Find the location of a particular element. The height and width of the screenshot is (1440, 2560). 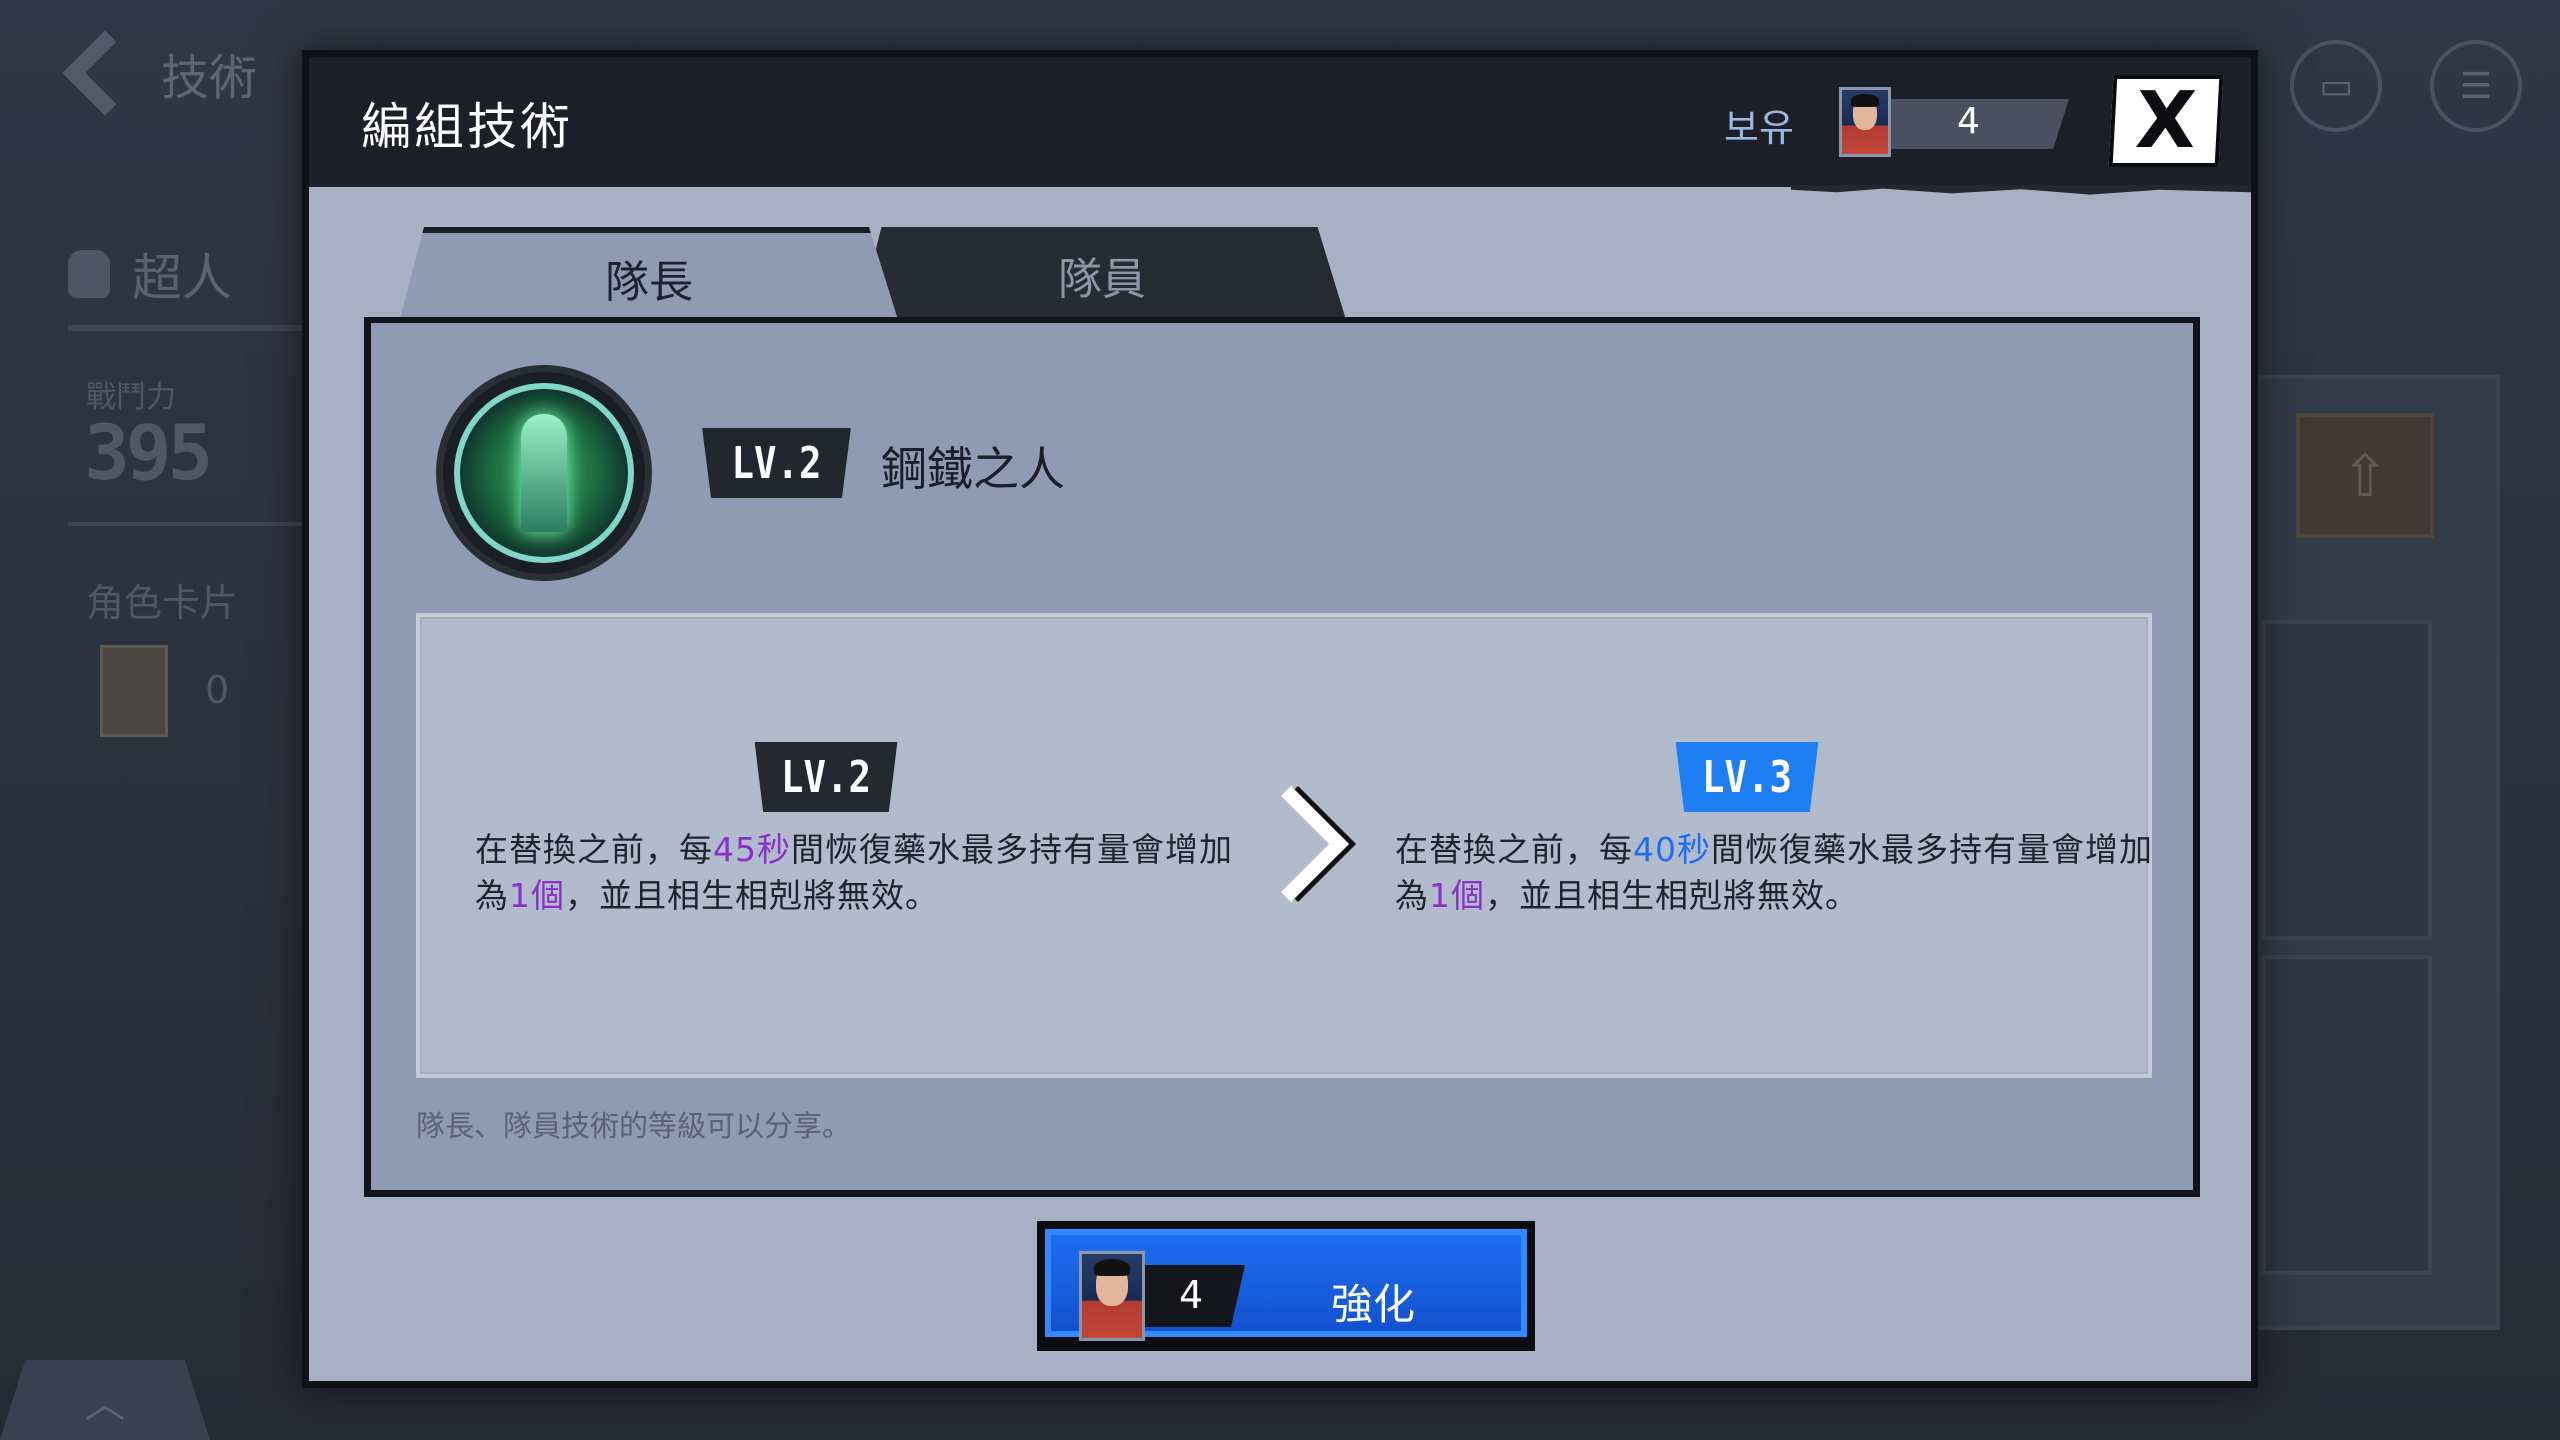

modal-title: 編組技術 is located at coordinates (467, 127).